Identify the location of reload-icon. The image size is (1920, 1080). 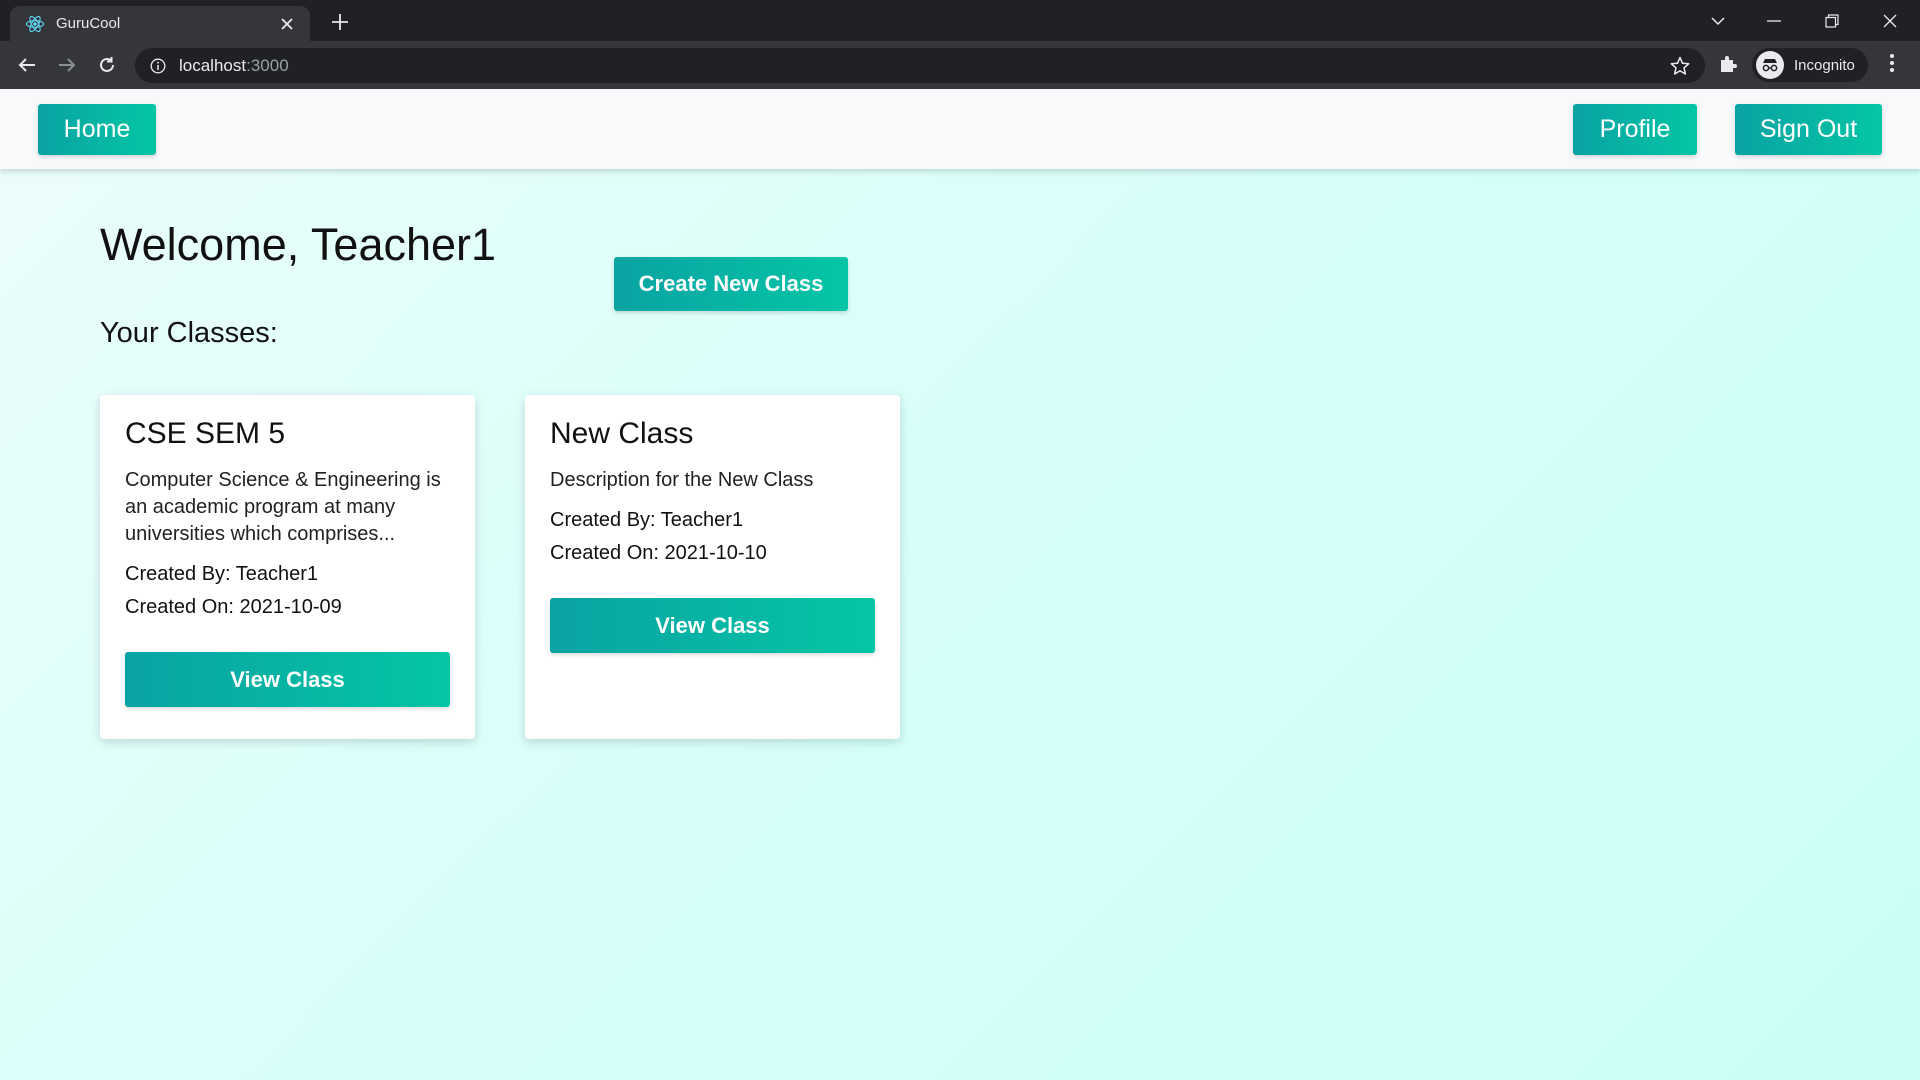
(107, 65).